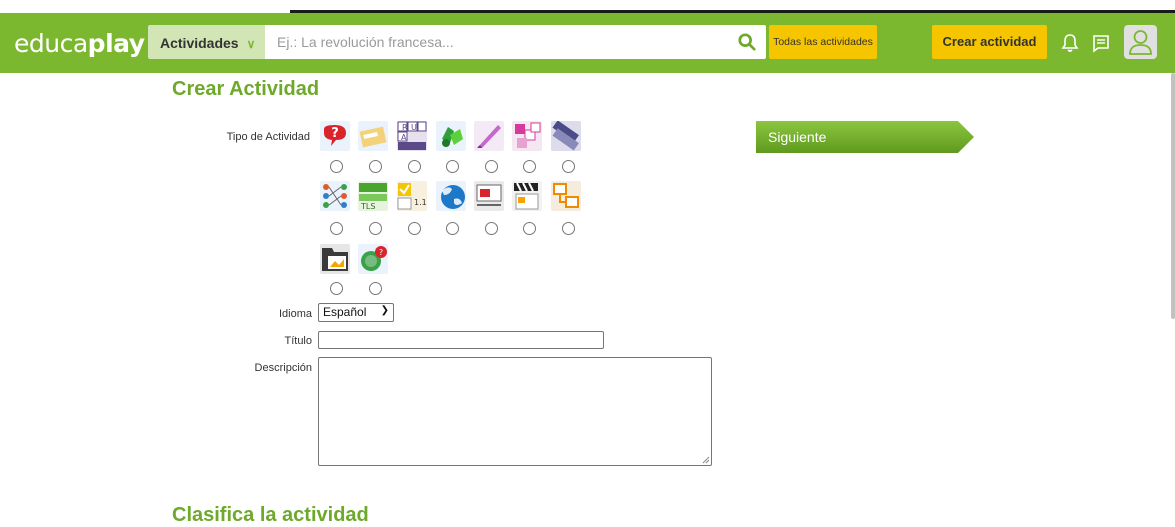 This screenshot has width=1175, height=527. I want to click on resize-handle-icon, so click(706, 460).